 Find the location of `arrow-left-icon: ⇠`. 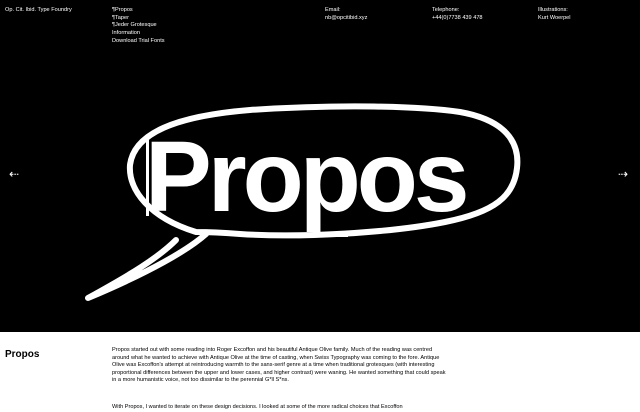

arrow-left-icon: ⇠ is located at coordinates (14, 174).